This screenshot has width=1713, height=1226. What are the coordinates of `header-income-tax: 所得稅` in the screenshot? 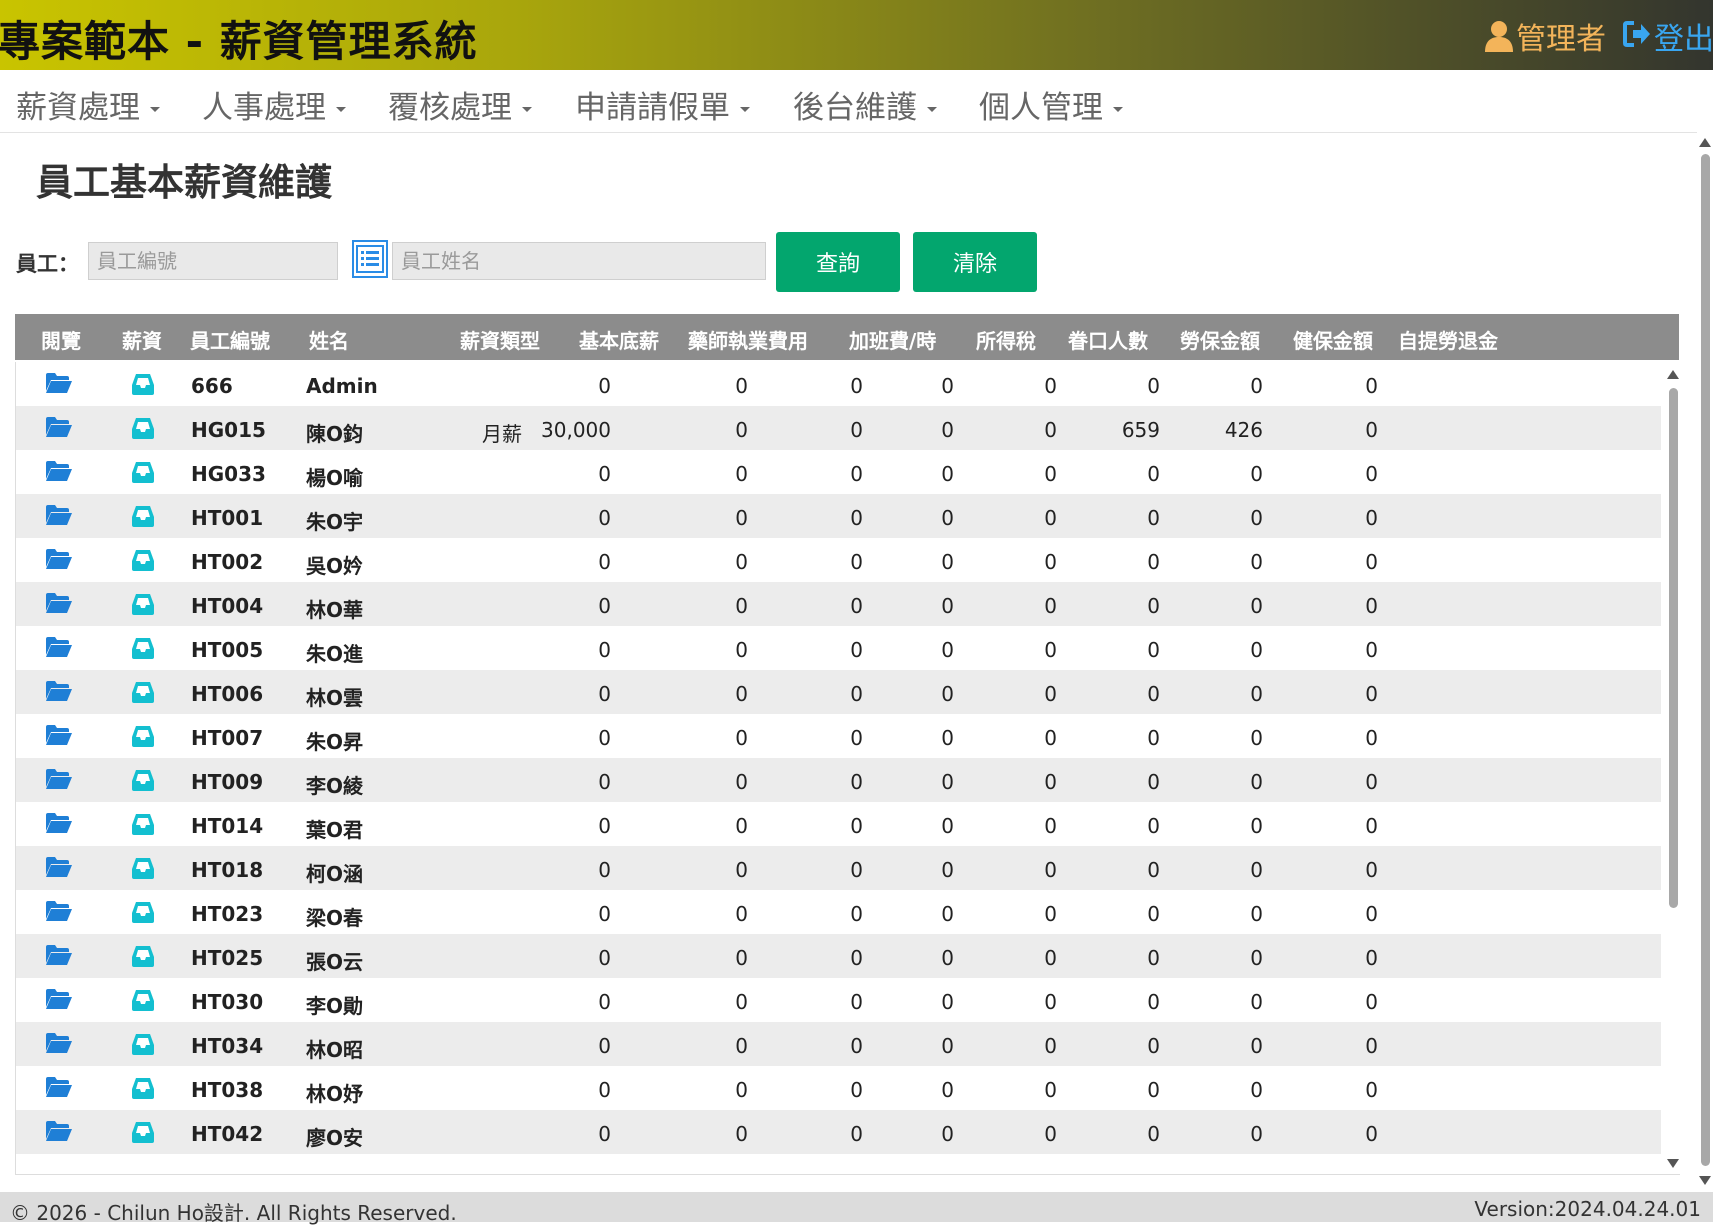 It's located at (1006, 339).